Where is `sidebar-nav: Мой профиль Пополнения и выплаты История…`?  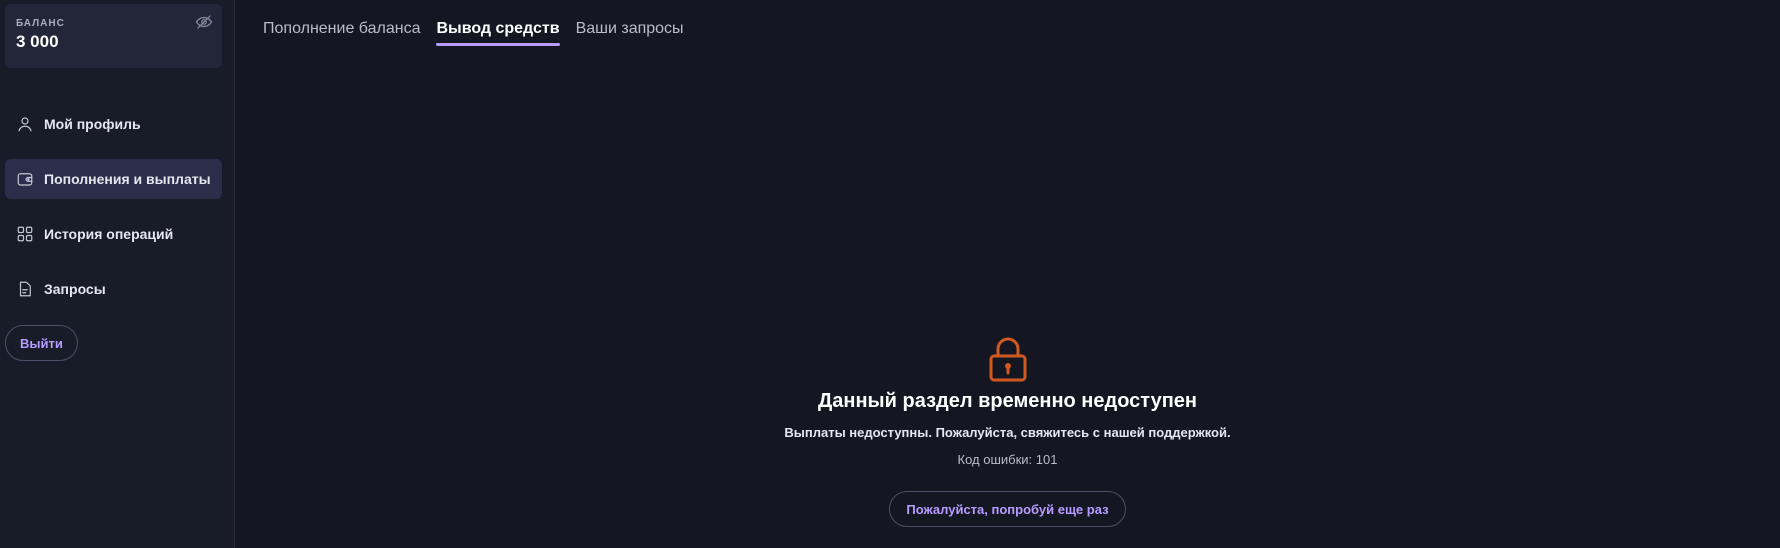 sidebar-nav: Мой профиль Пополнения и выплаты История… is located at coordinates (113, 206).